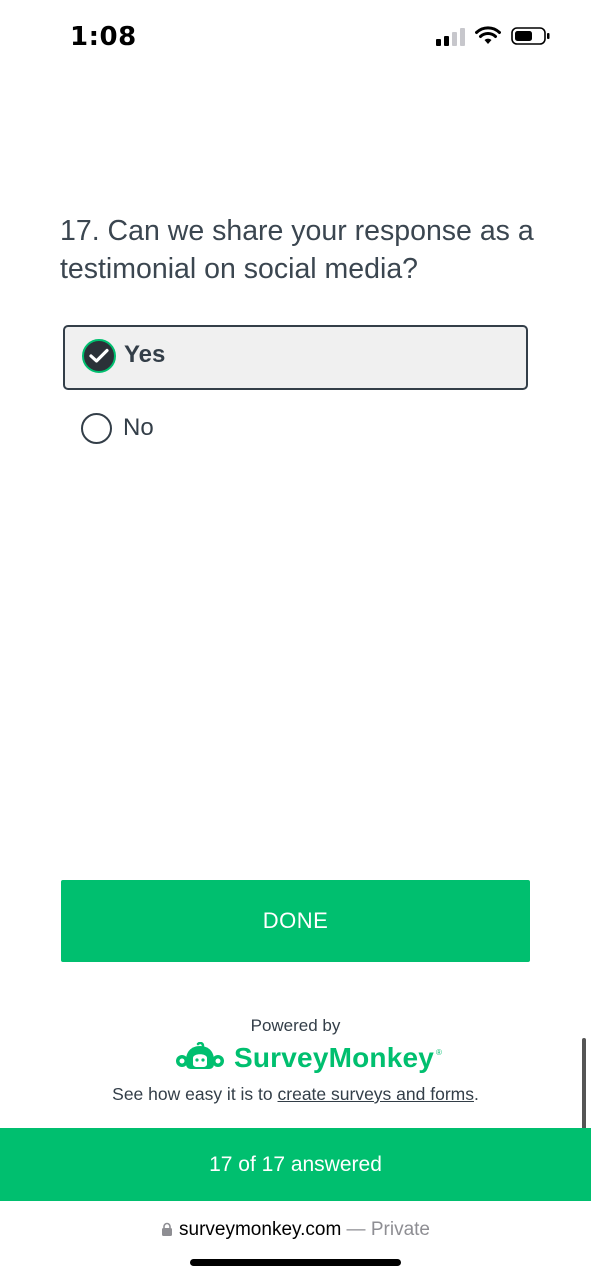 The width and height of the screenshot is (591, 1280). Describe the element at coordinates (439, 1052) in the screenshot. I see `brand-trademark: ®` at that location.